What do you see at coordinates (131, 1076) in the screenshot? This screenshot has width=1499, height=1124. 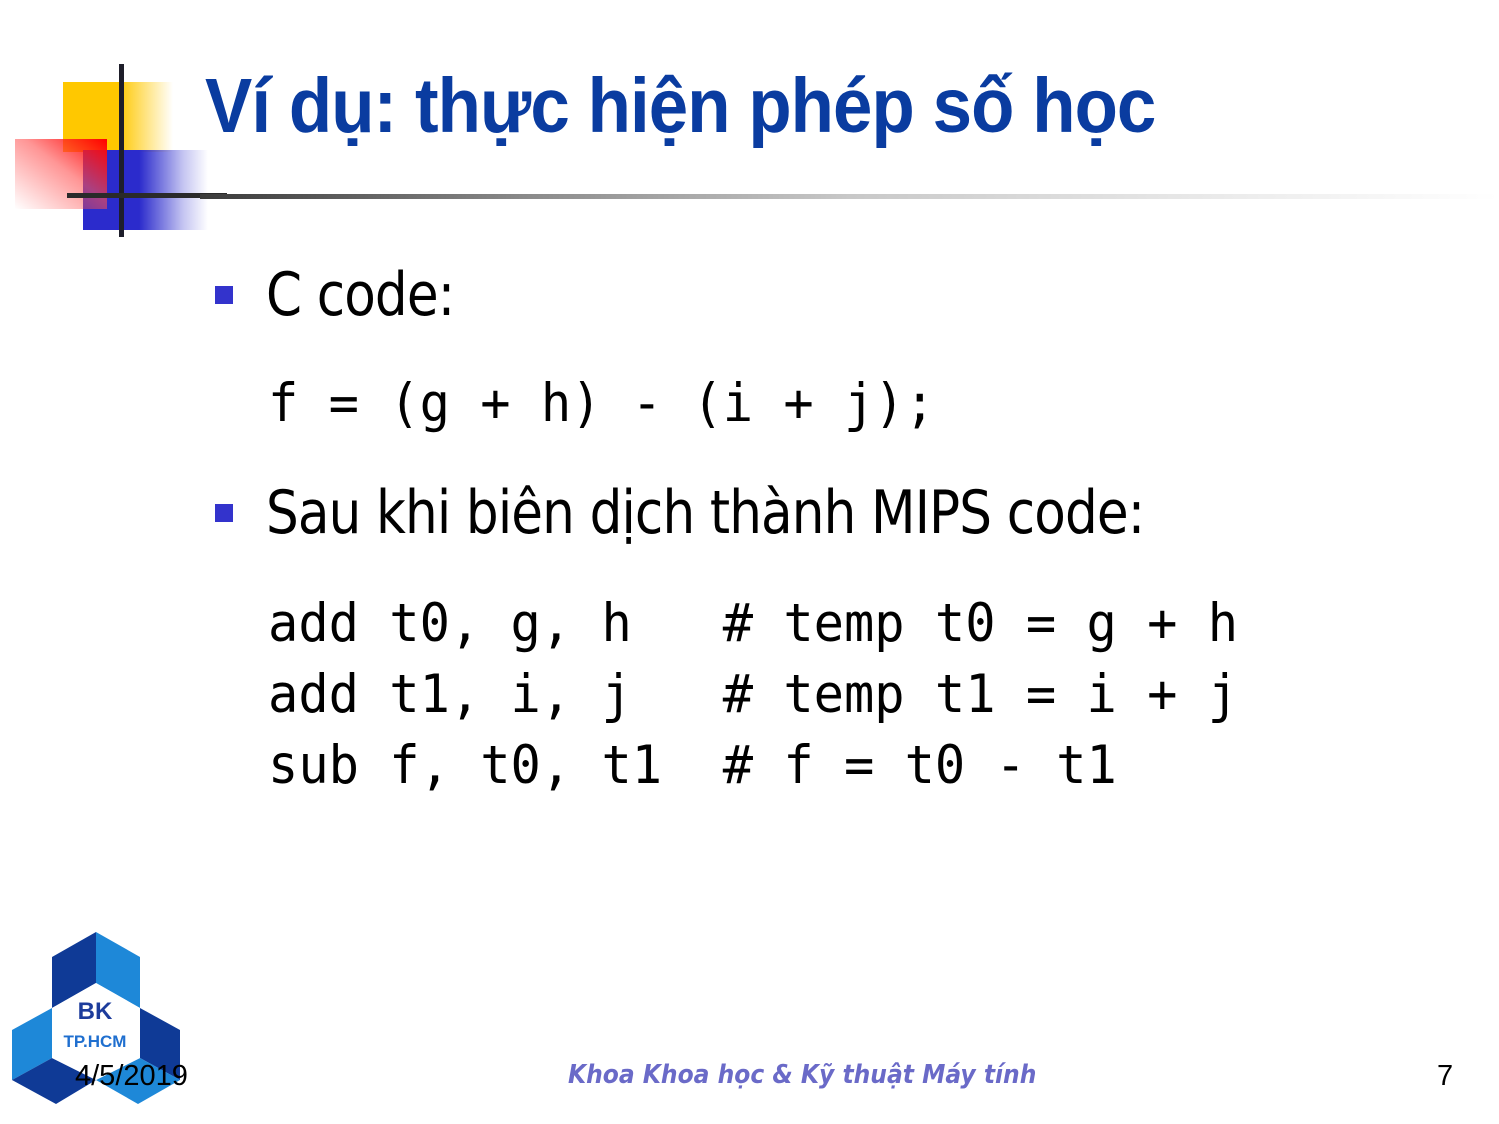 I see `footer-date: 4/5/2019` at bounding box center [131, 1076].